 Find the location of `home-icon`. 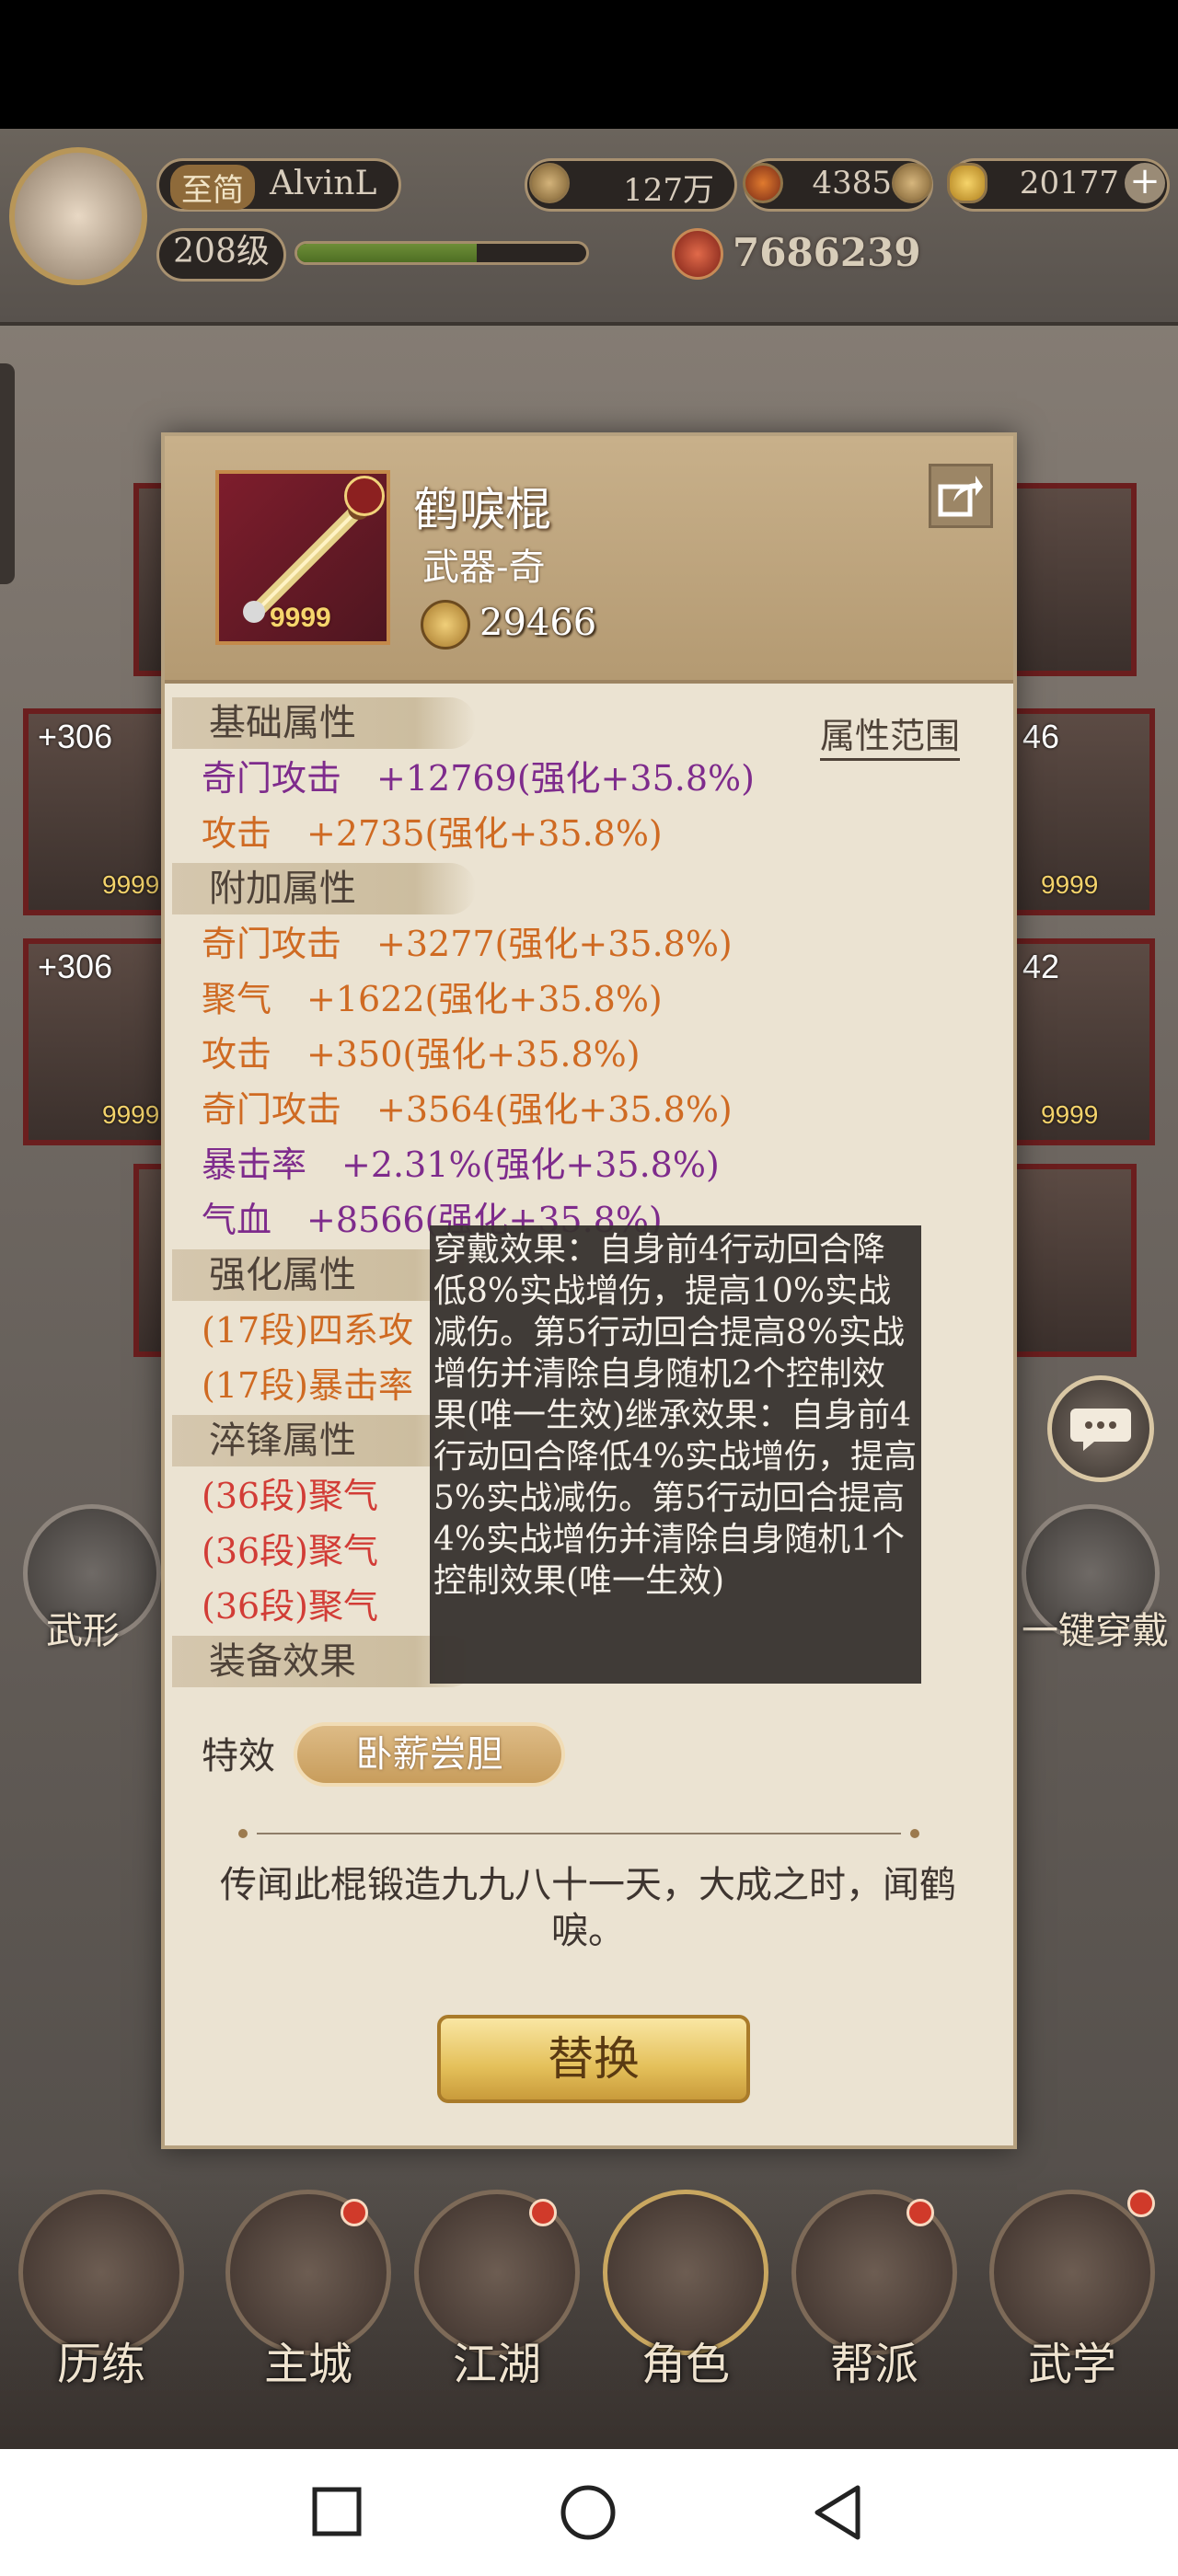

home-icon is located at coordinates (588, 2512).